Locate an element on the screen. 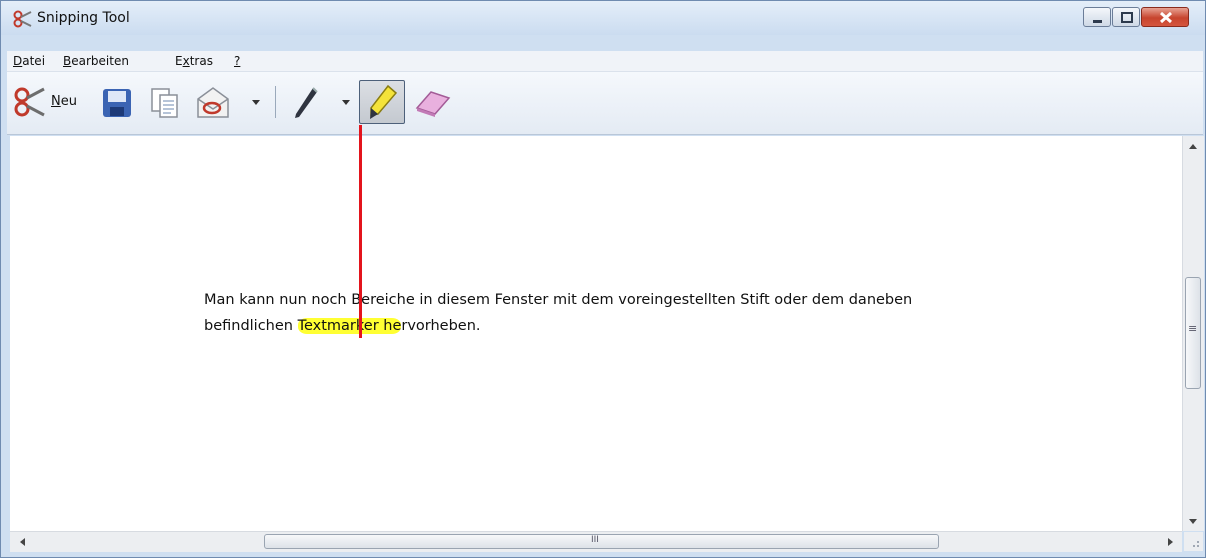 Image resolution: width=1206 pixels, height=558 pixels. menu-edit: Bearbeiten is located at coordinates (96, 61).